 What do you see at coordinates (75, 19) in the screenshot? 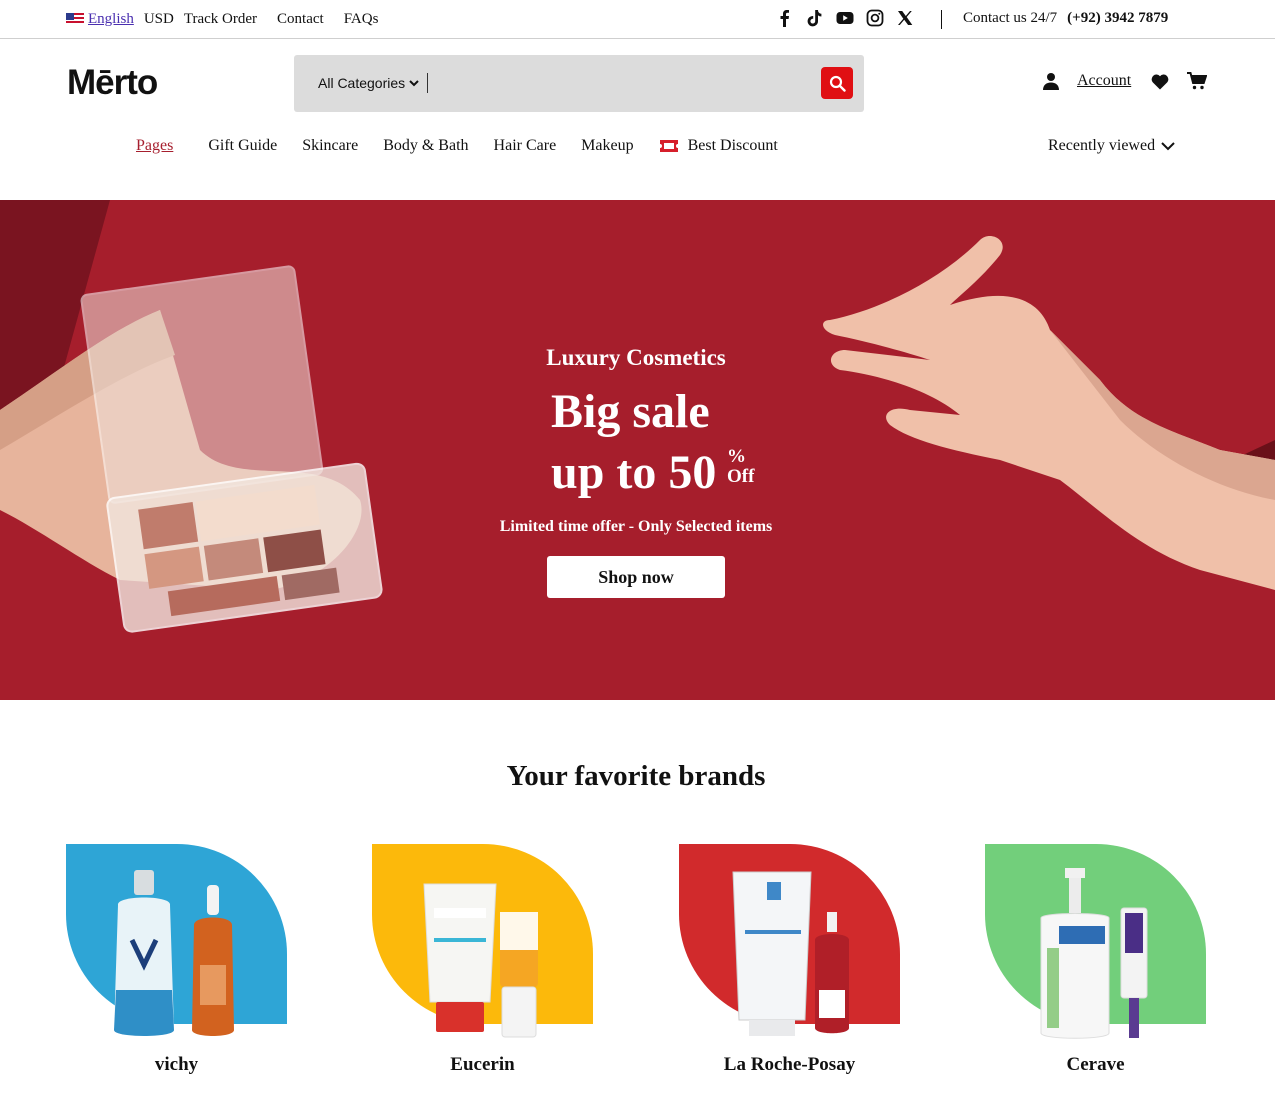
I see `flag-us-icon` at bounding box center [75, 19].